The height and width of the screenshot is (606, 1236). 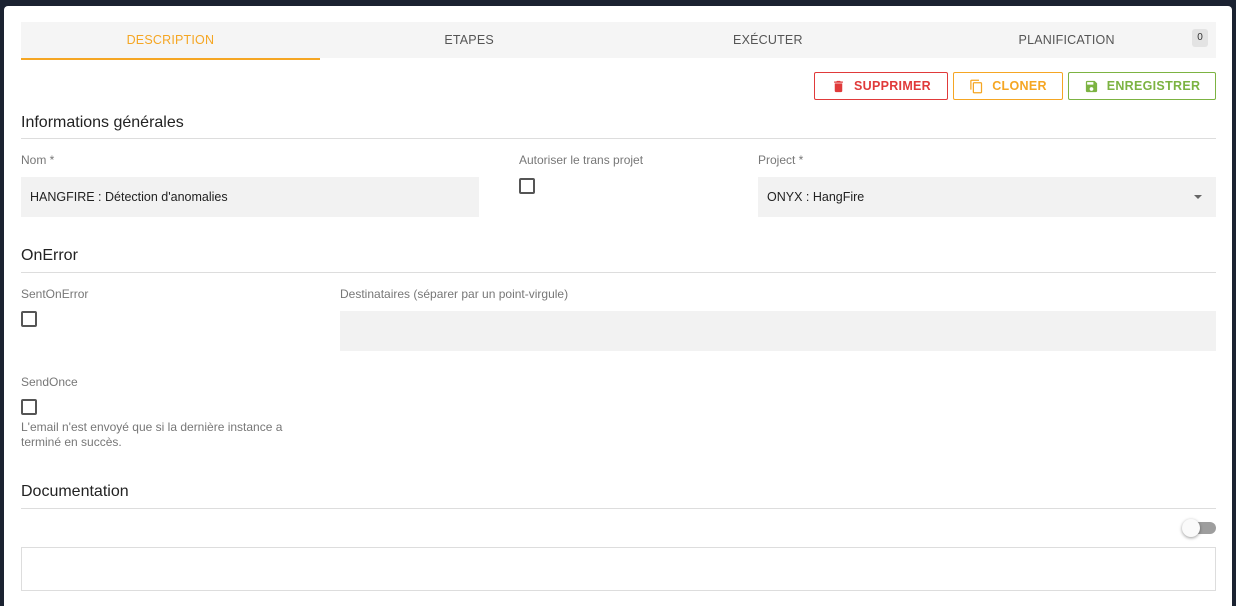 I want to click on documentation-editor, so click(x=618, y=569).